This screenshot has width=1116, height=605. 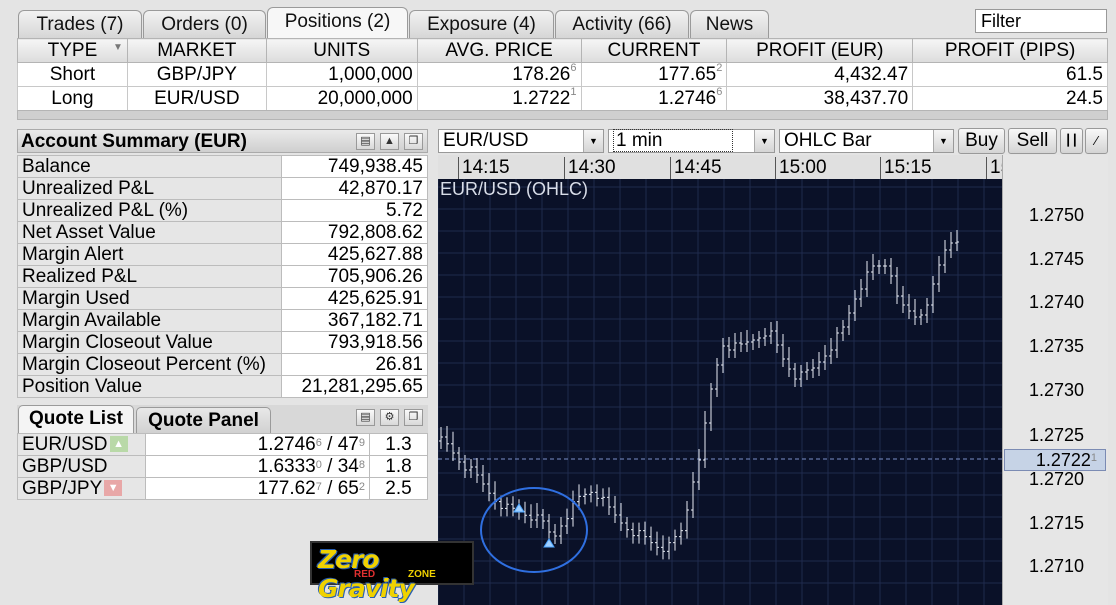 I want to click on tab-quote-panel: Quote Panel, so click(x=203, y=421).